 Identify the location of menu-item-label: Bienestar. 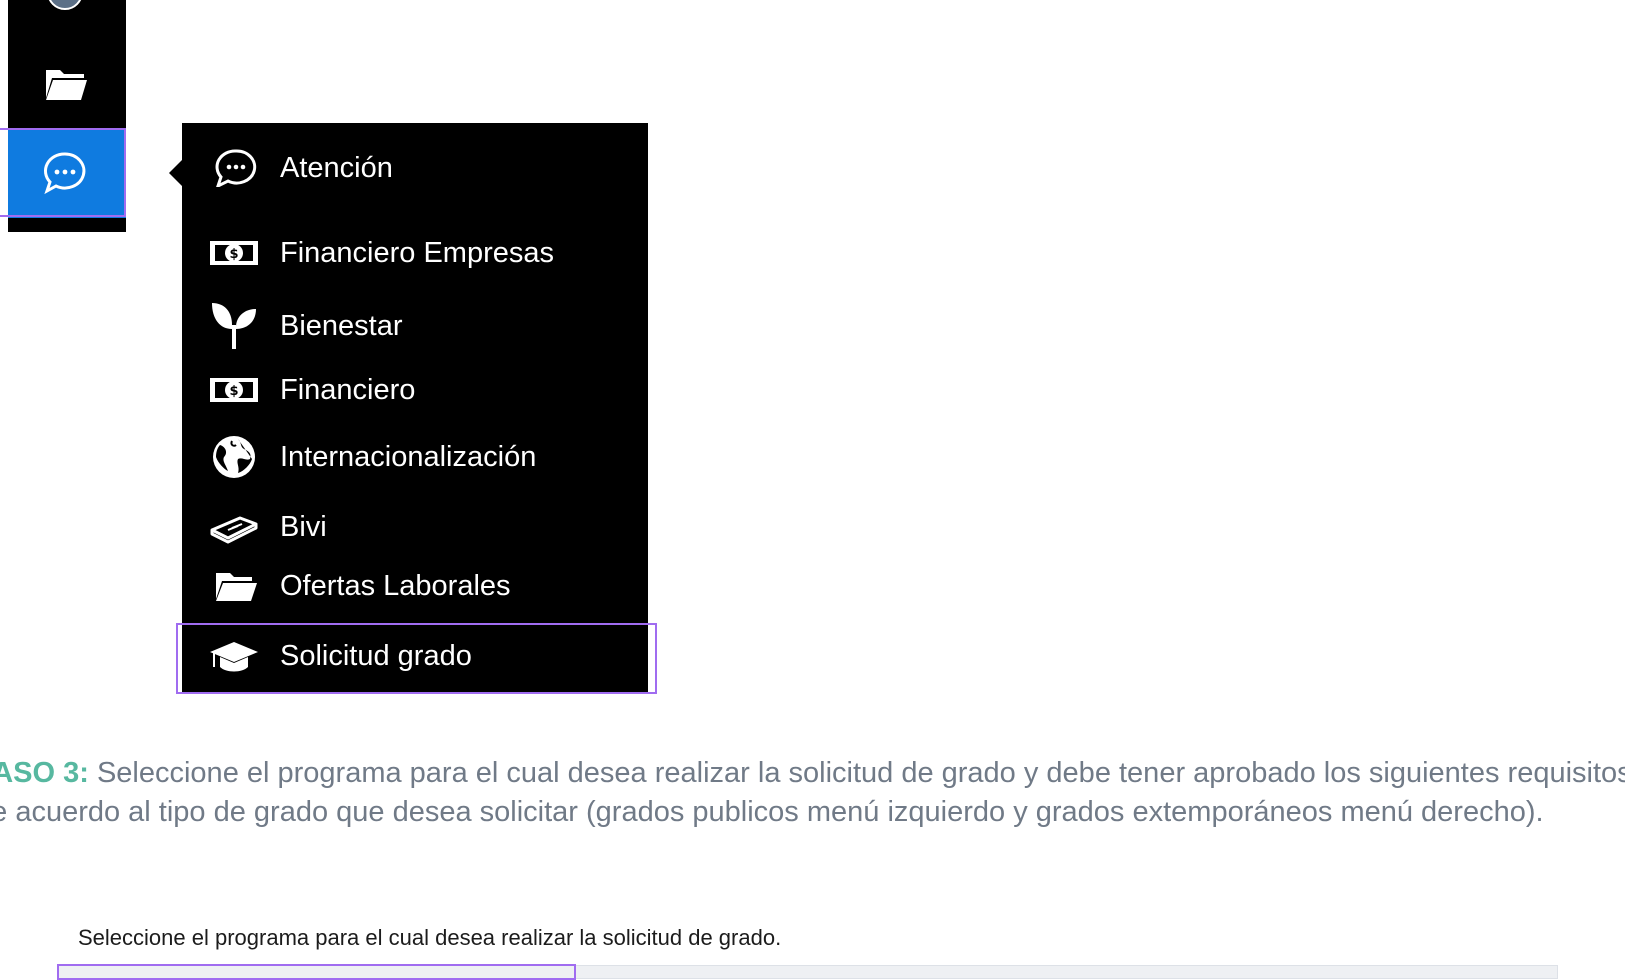
(341, 326).